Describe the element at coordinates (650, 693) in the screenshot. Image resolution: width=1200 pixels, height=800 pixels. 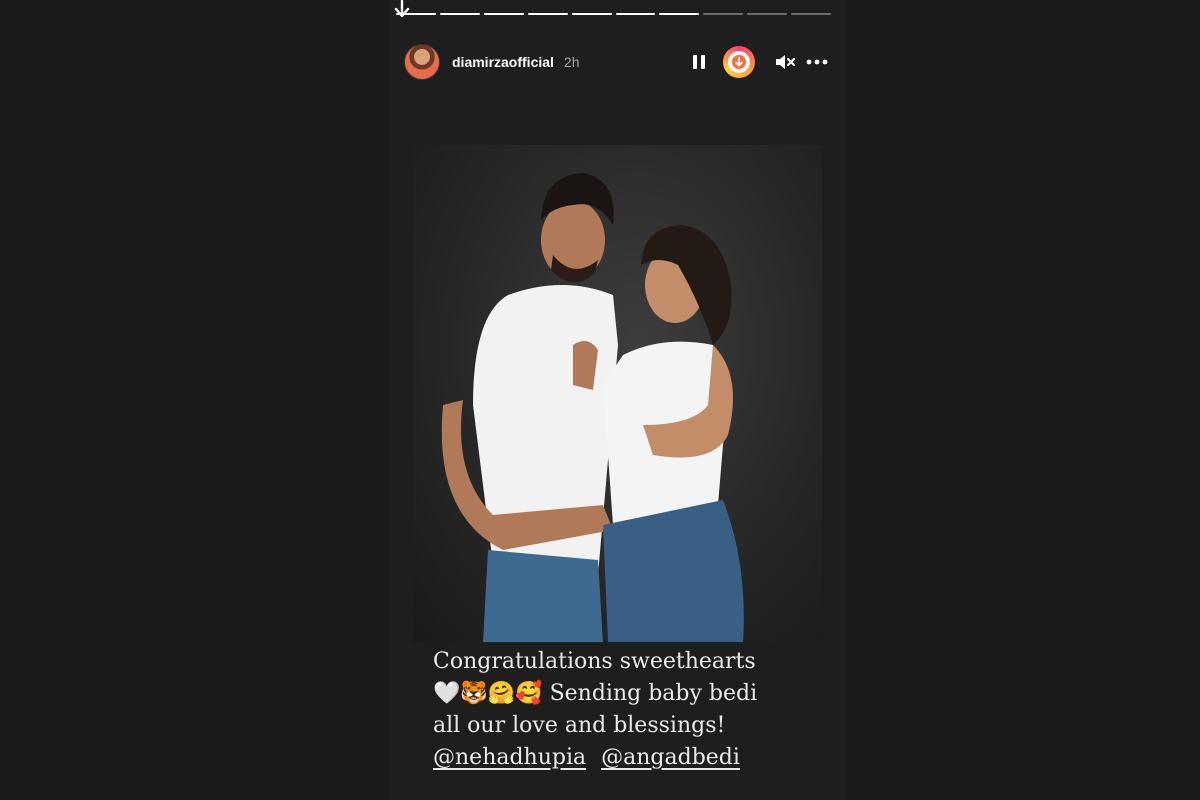
I see `caption-line-2-text: Sending baby bedi` at that location.